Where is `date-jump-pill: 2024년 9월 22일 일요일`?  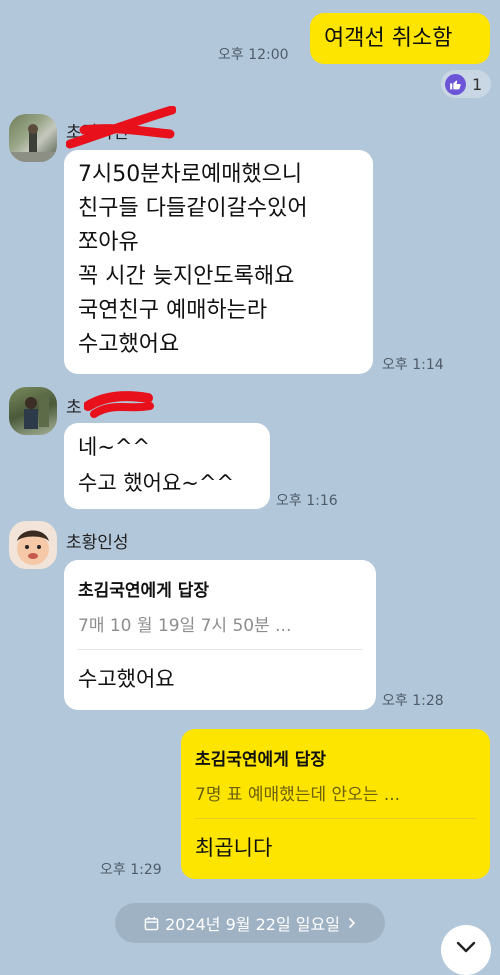
date-jump-pill: 2024년 9월 22일 일요일 is located at coordinates (250, 923).